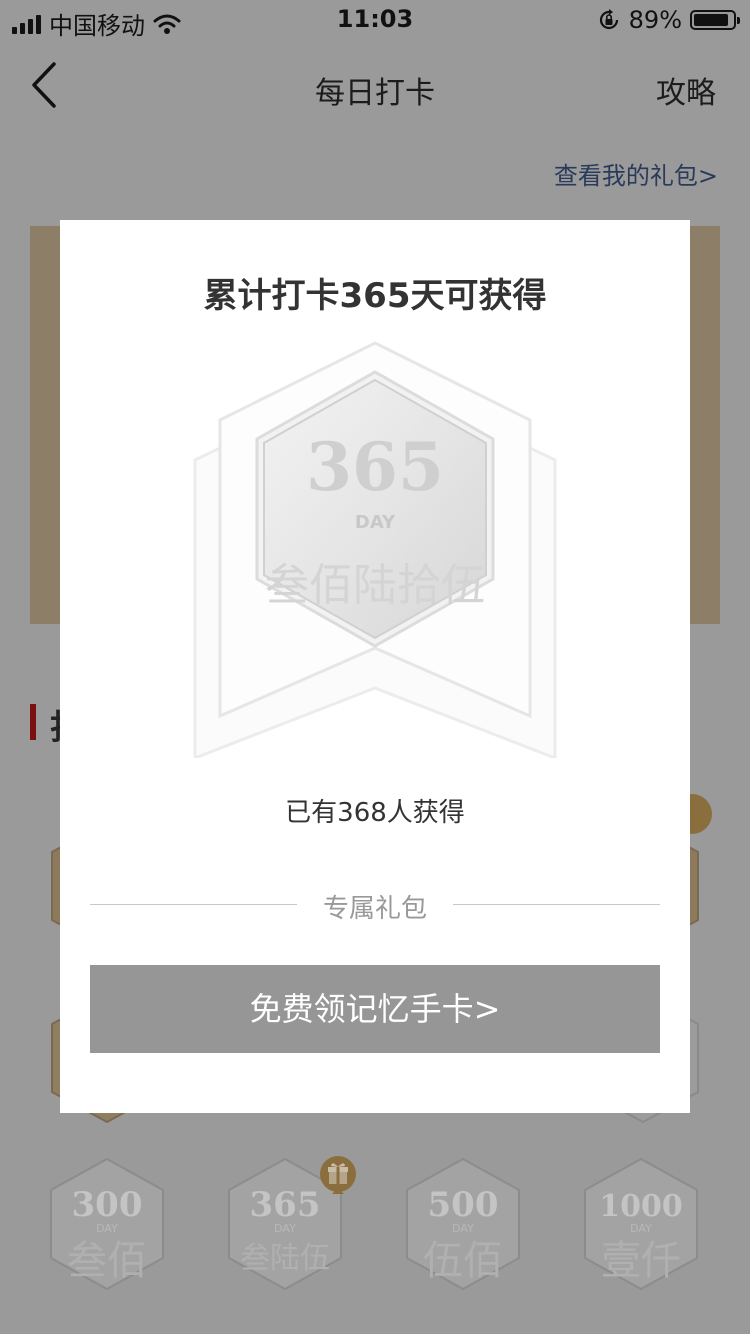 The height and width of the screenshot is (1334, 750). Describe the element at coordinates (375, 1009) in the screenshot. I see `claim-card-button: 免费领记忆手卡>` at that location.